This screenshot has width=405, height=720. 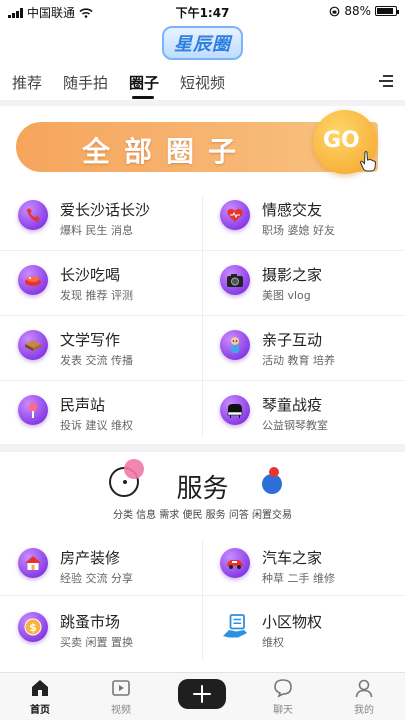 What do you see at coordinates (235, 345) in the screenshot?
I see `child-icon` at bounding box center [235, 345].